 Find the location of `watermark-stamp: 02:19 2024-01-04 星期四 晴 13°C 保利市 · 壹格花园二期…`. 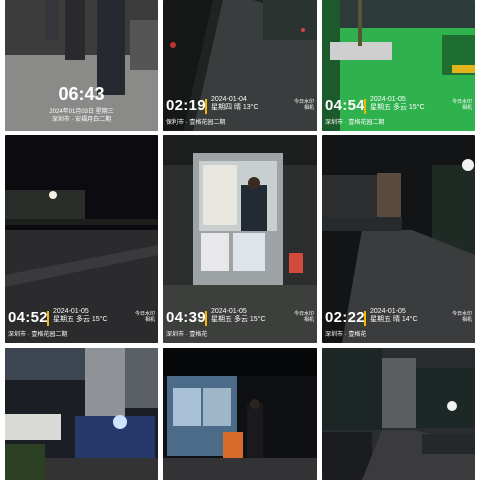

watermark-stamp: 02:19 2024-01-04 星期四 晴 13°C 保利市 · 壹格花园二期… is located at coordinates (240, 110).